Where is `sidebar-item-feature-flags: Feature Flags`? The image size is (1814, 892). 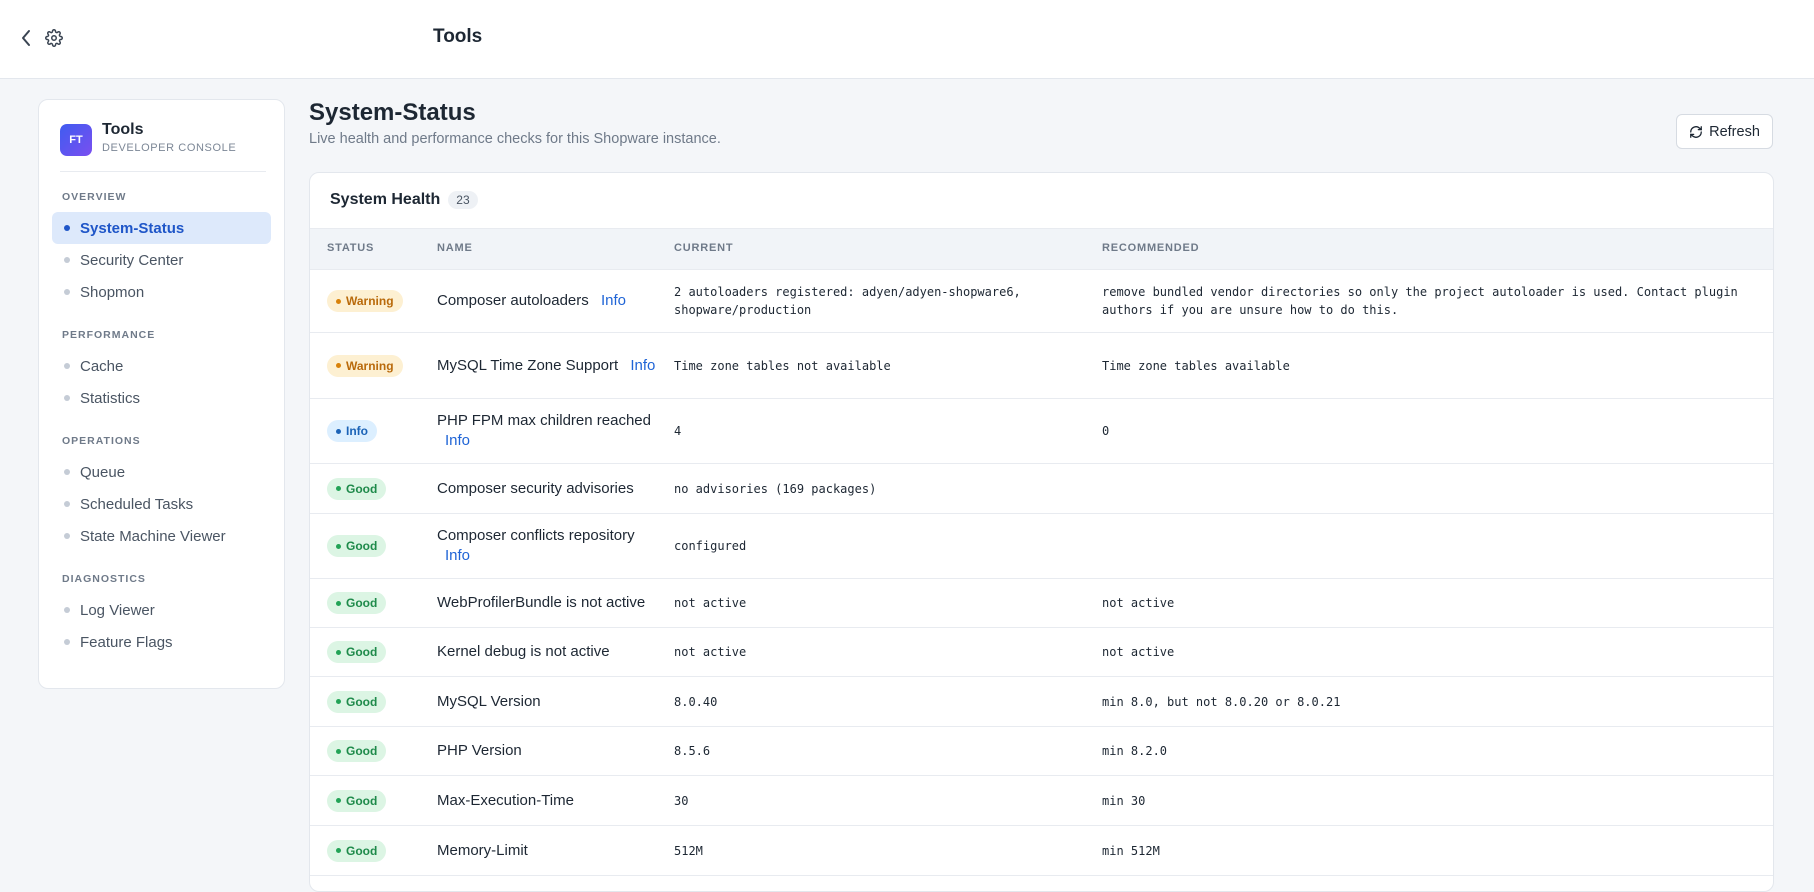
sidebar-item-feature-flags: Feature Flags is located at coordinates (161, 642).